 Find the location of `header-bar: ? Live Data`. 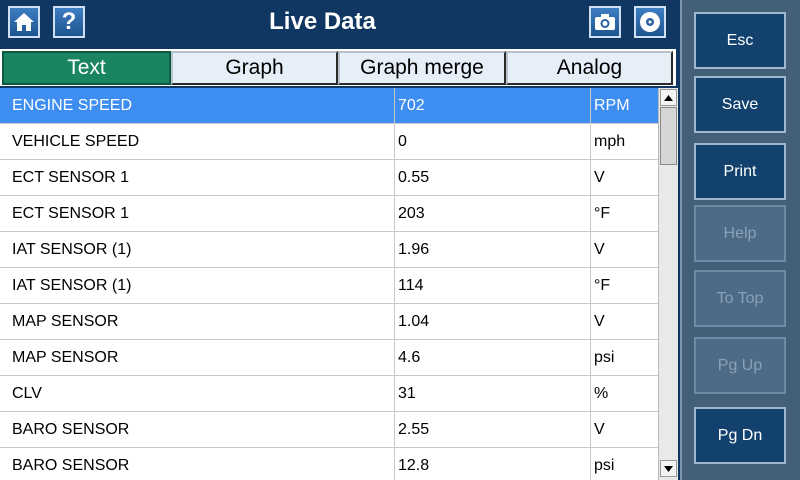

header-bar: ? Live Data is located at coordinates (340, 22).